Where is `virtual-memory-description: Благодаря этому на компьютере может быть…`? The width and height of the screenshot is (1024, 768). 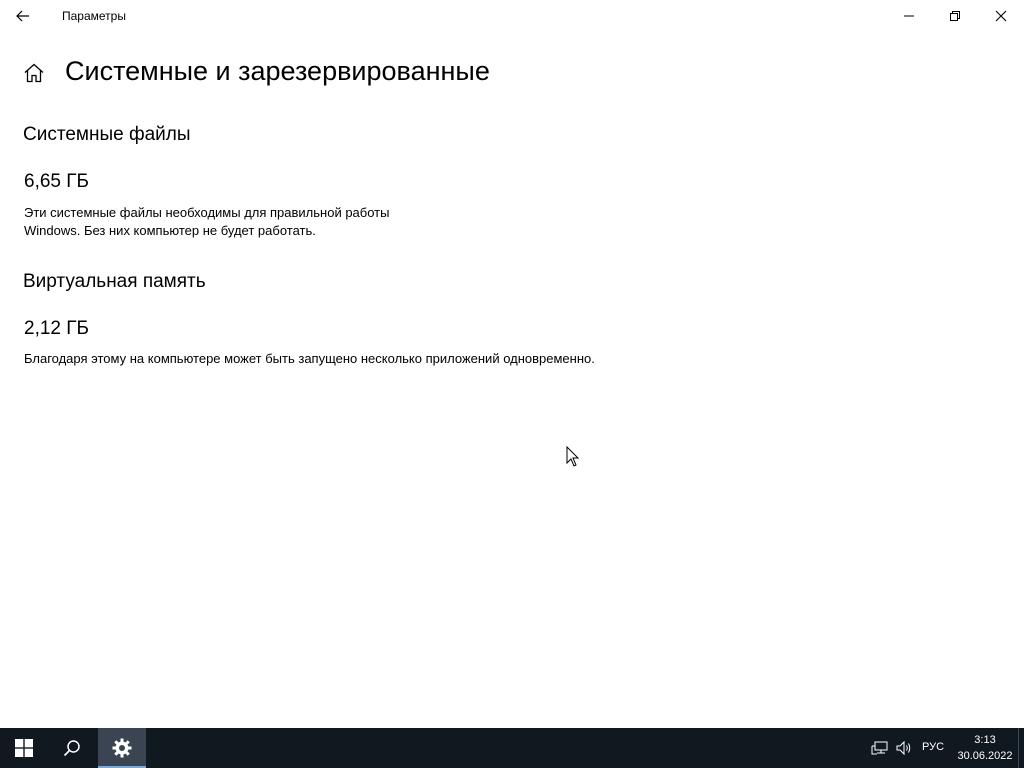
virtual-memory-description: Благодаря этому на компьютере может быть… is located at coordinates (309, 359).